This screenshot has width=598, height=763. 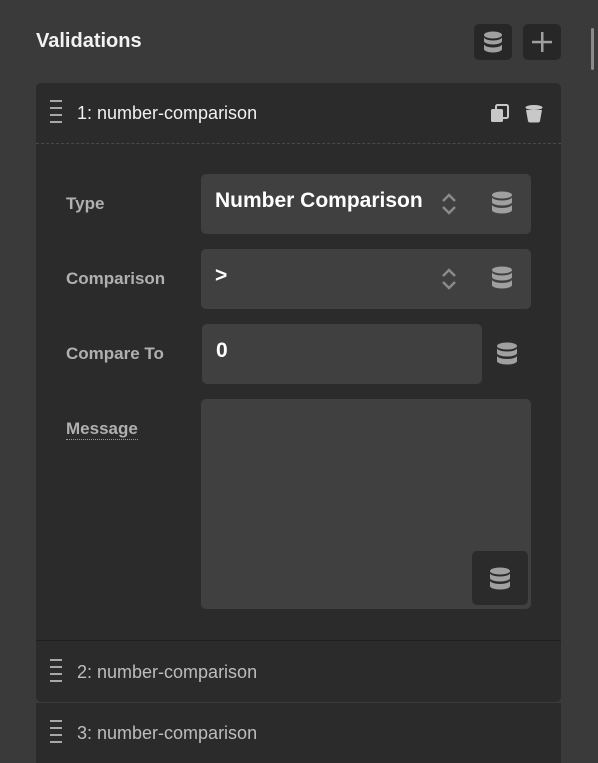 What do you see at coordinates (298, 671) in the screenshot?
I see `validation-card-2: 2: number-comparison` at bounding box center [298, 671].